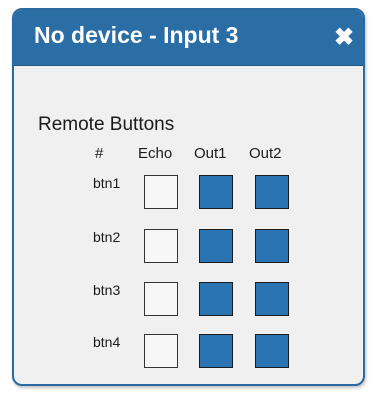  I want to click on dialog-titlebar: No device - Input 3 ✖, so click(188, 38).